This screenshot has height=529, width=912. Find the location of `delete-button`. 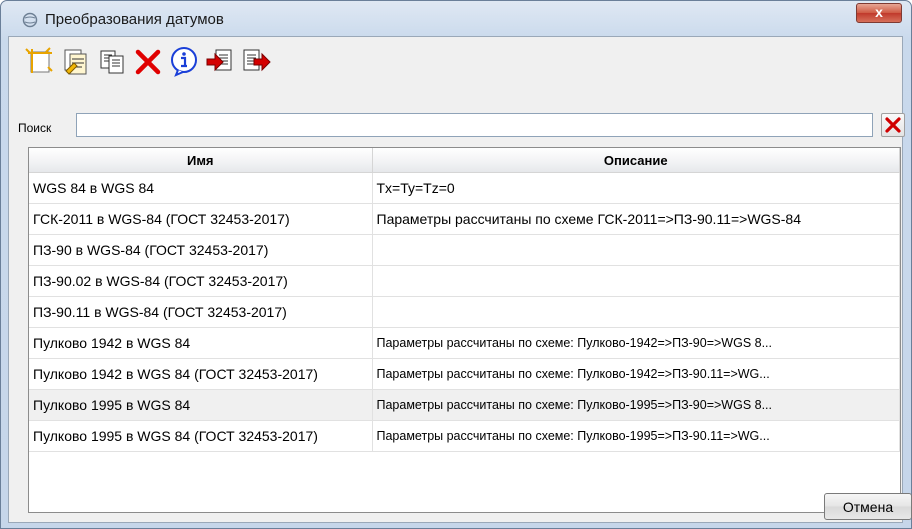

delete-button is located at coordinates (148, 61).